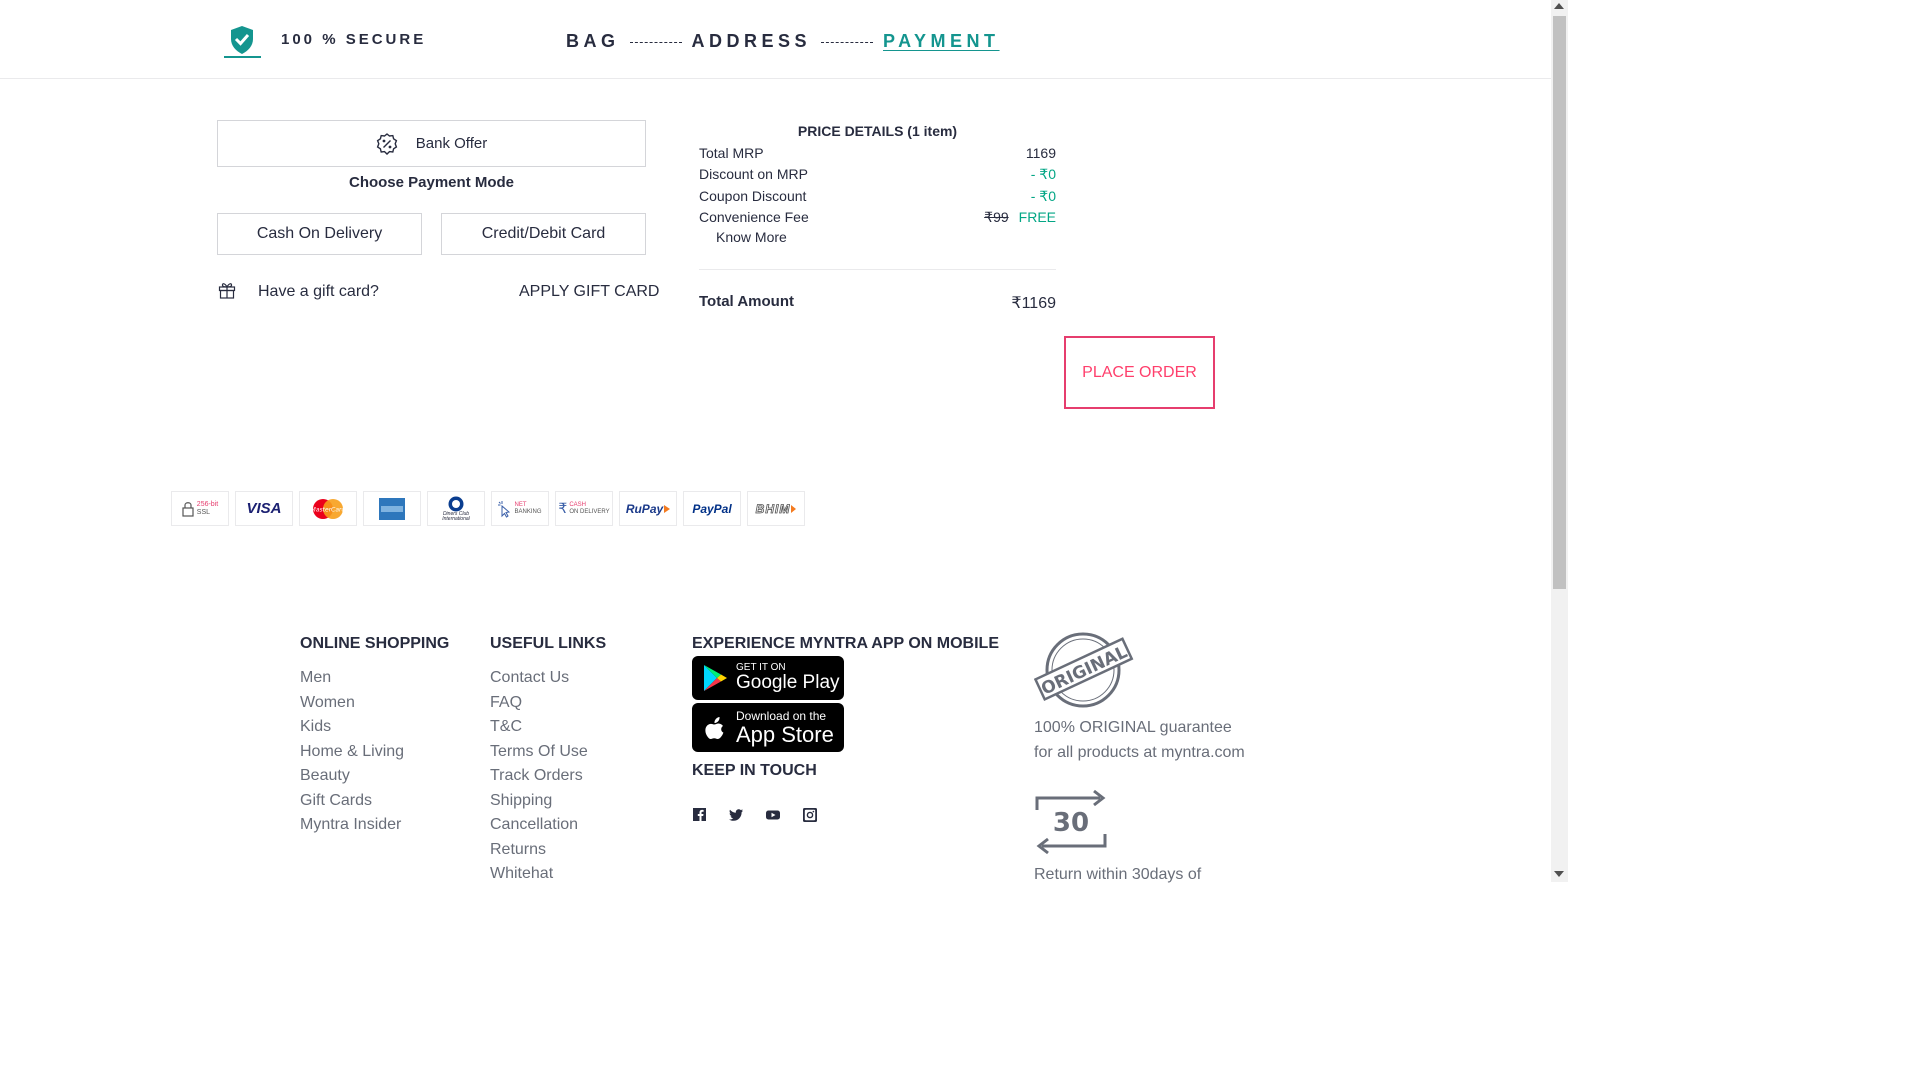  I want to click on footer-link-myntra-insider: Myntra Insider, so click(350, 825).